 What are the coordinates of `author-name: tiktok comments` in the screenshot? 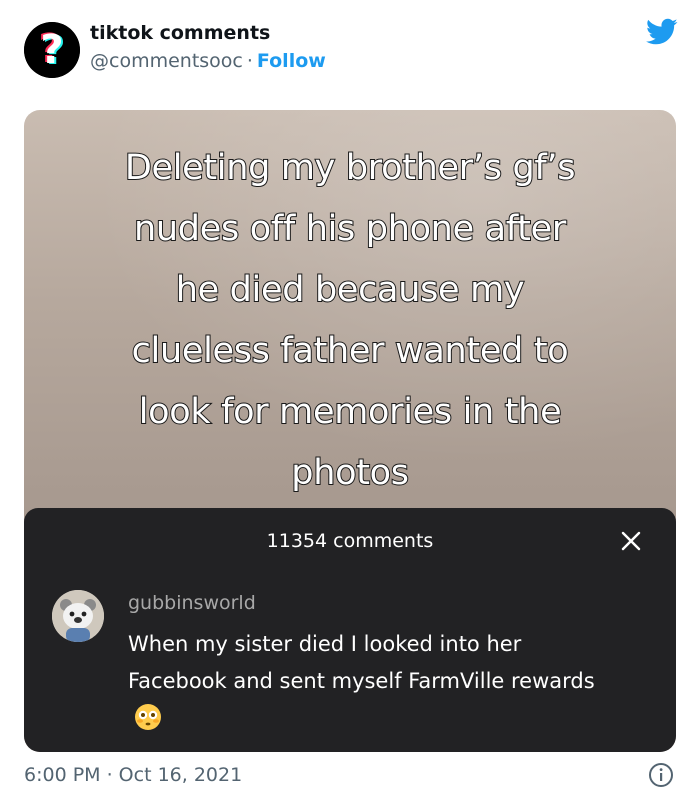 It's located at (180, 33).